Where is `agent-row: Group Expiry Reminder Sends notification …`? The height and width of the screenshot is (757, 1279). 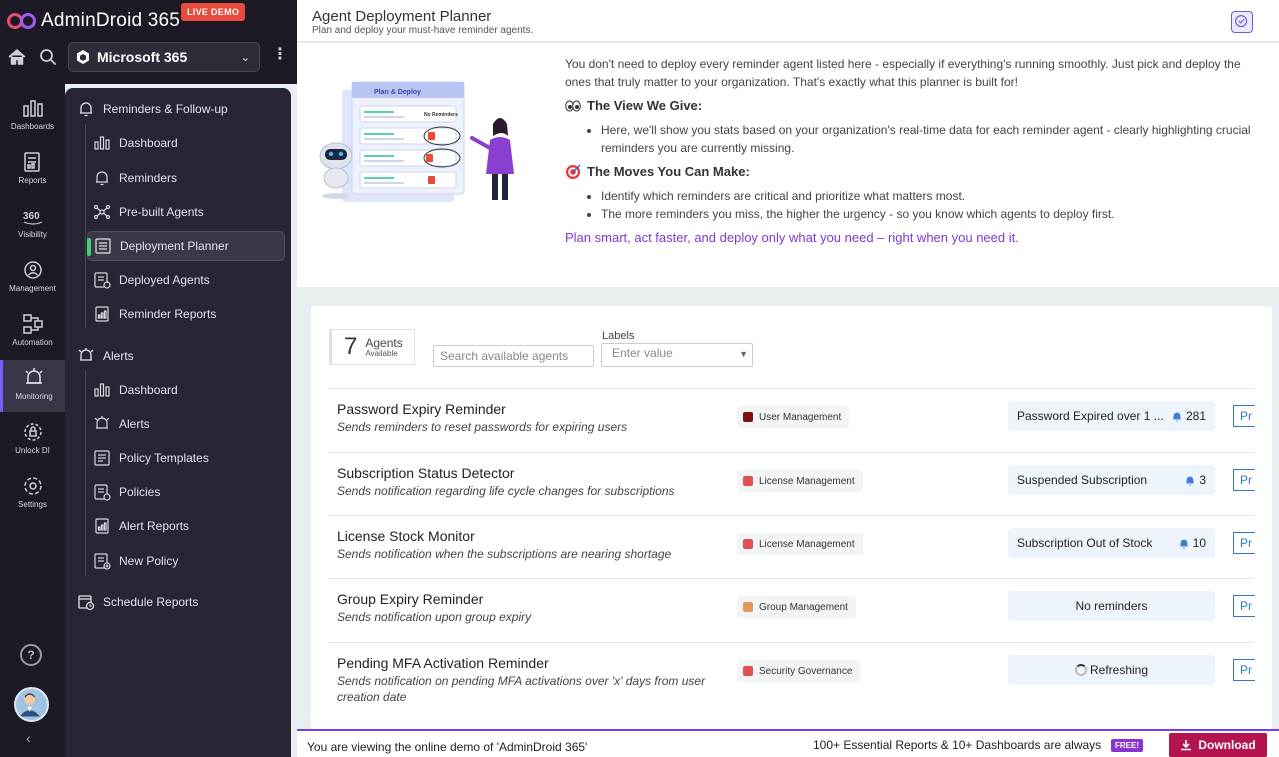 agent-row: Group Expiry Reminder Sends notification … is located at coordinates (791, 610).